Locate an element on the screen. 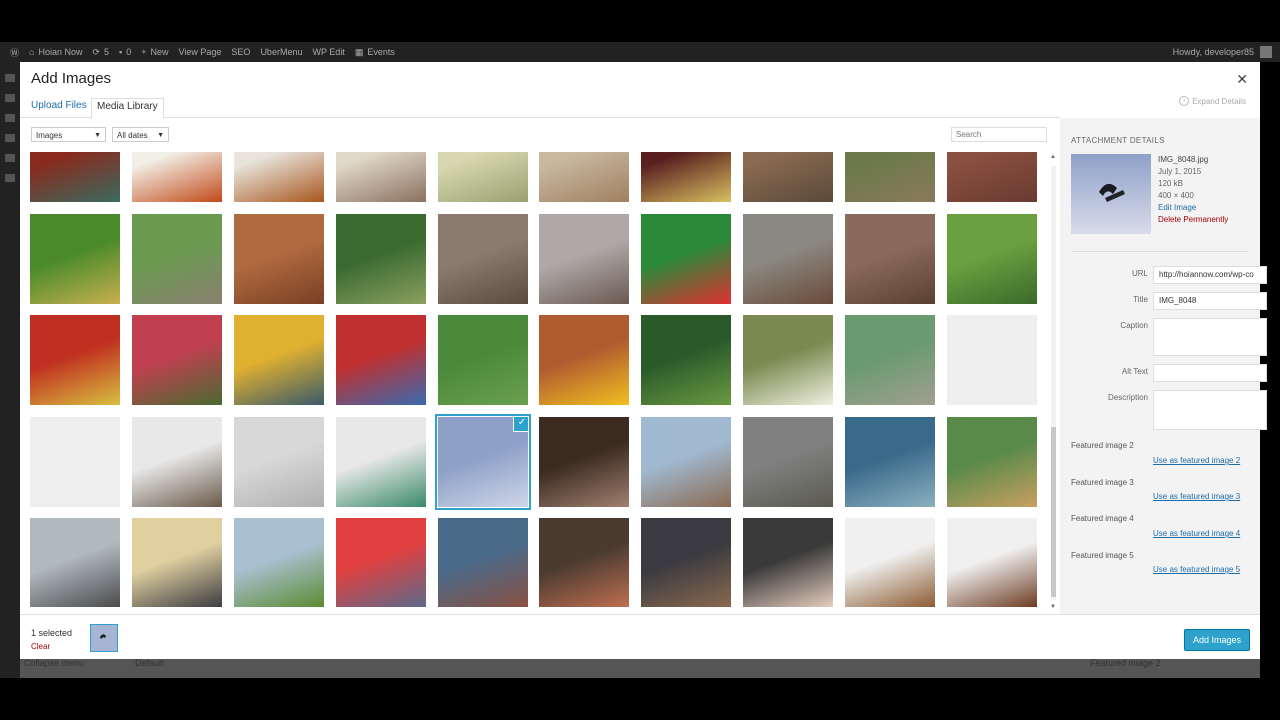 This screenshot has height=720, width=1280. use-featured-image-3-link: Use as featured image 3 is located at coordinates (1196, 496).